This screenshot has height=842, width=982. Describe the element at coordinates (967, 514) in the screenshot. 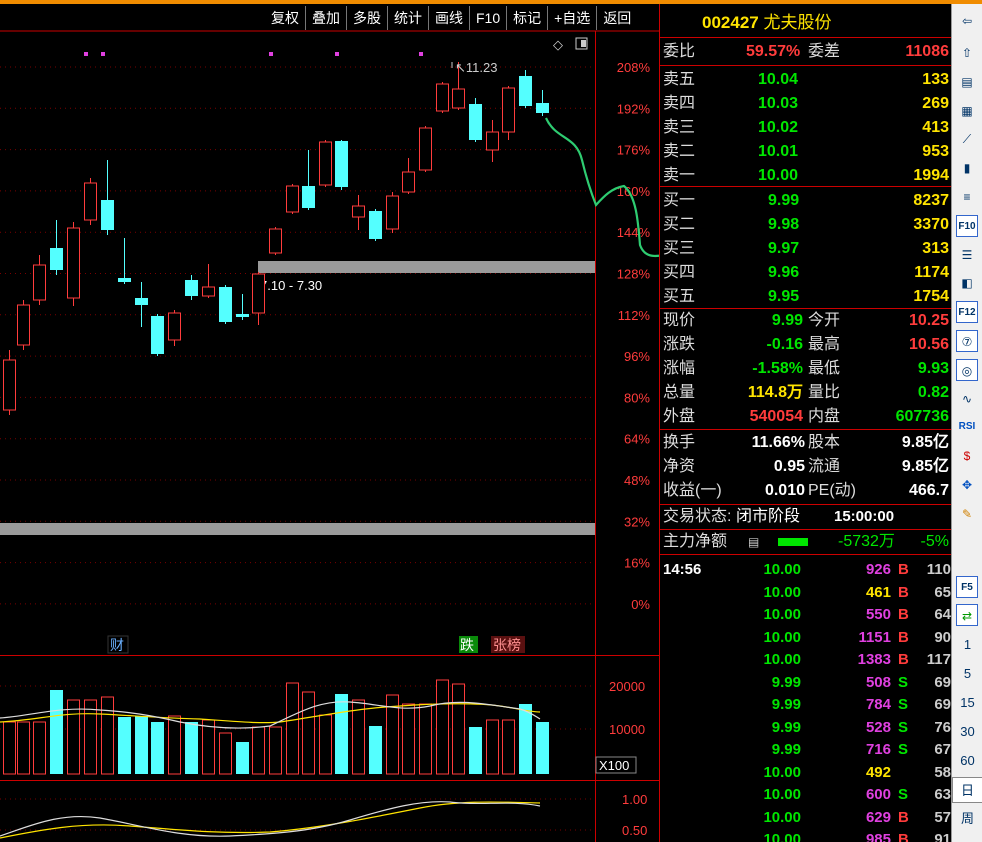

I see `pen-icon: ✎` at that location.